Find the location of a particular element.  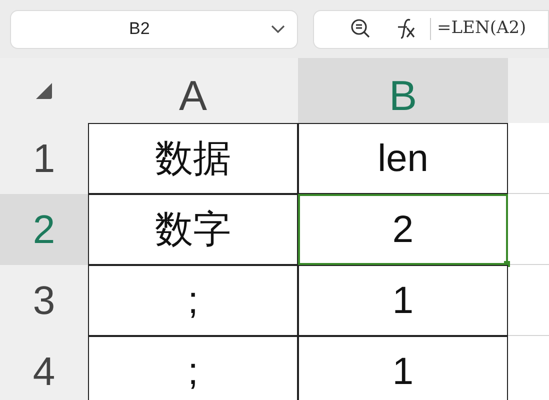

table-cell: 数字 is located at coordinates (193, 229).